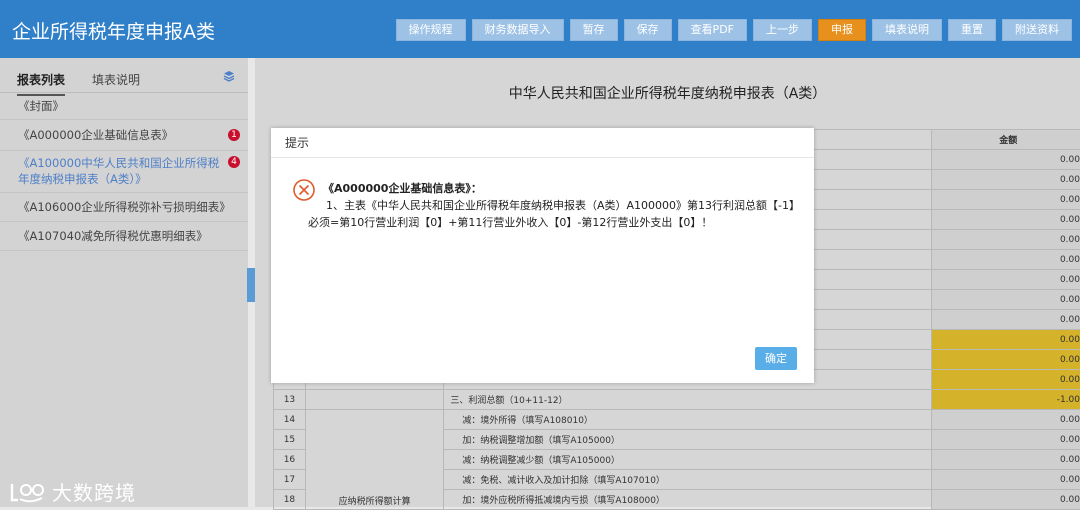 The image size is (1080, 510). What do you see at coordinates (972, 30) in the screenshot?
I see `reset-button: 重置` at bounding box center [972, 30].